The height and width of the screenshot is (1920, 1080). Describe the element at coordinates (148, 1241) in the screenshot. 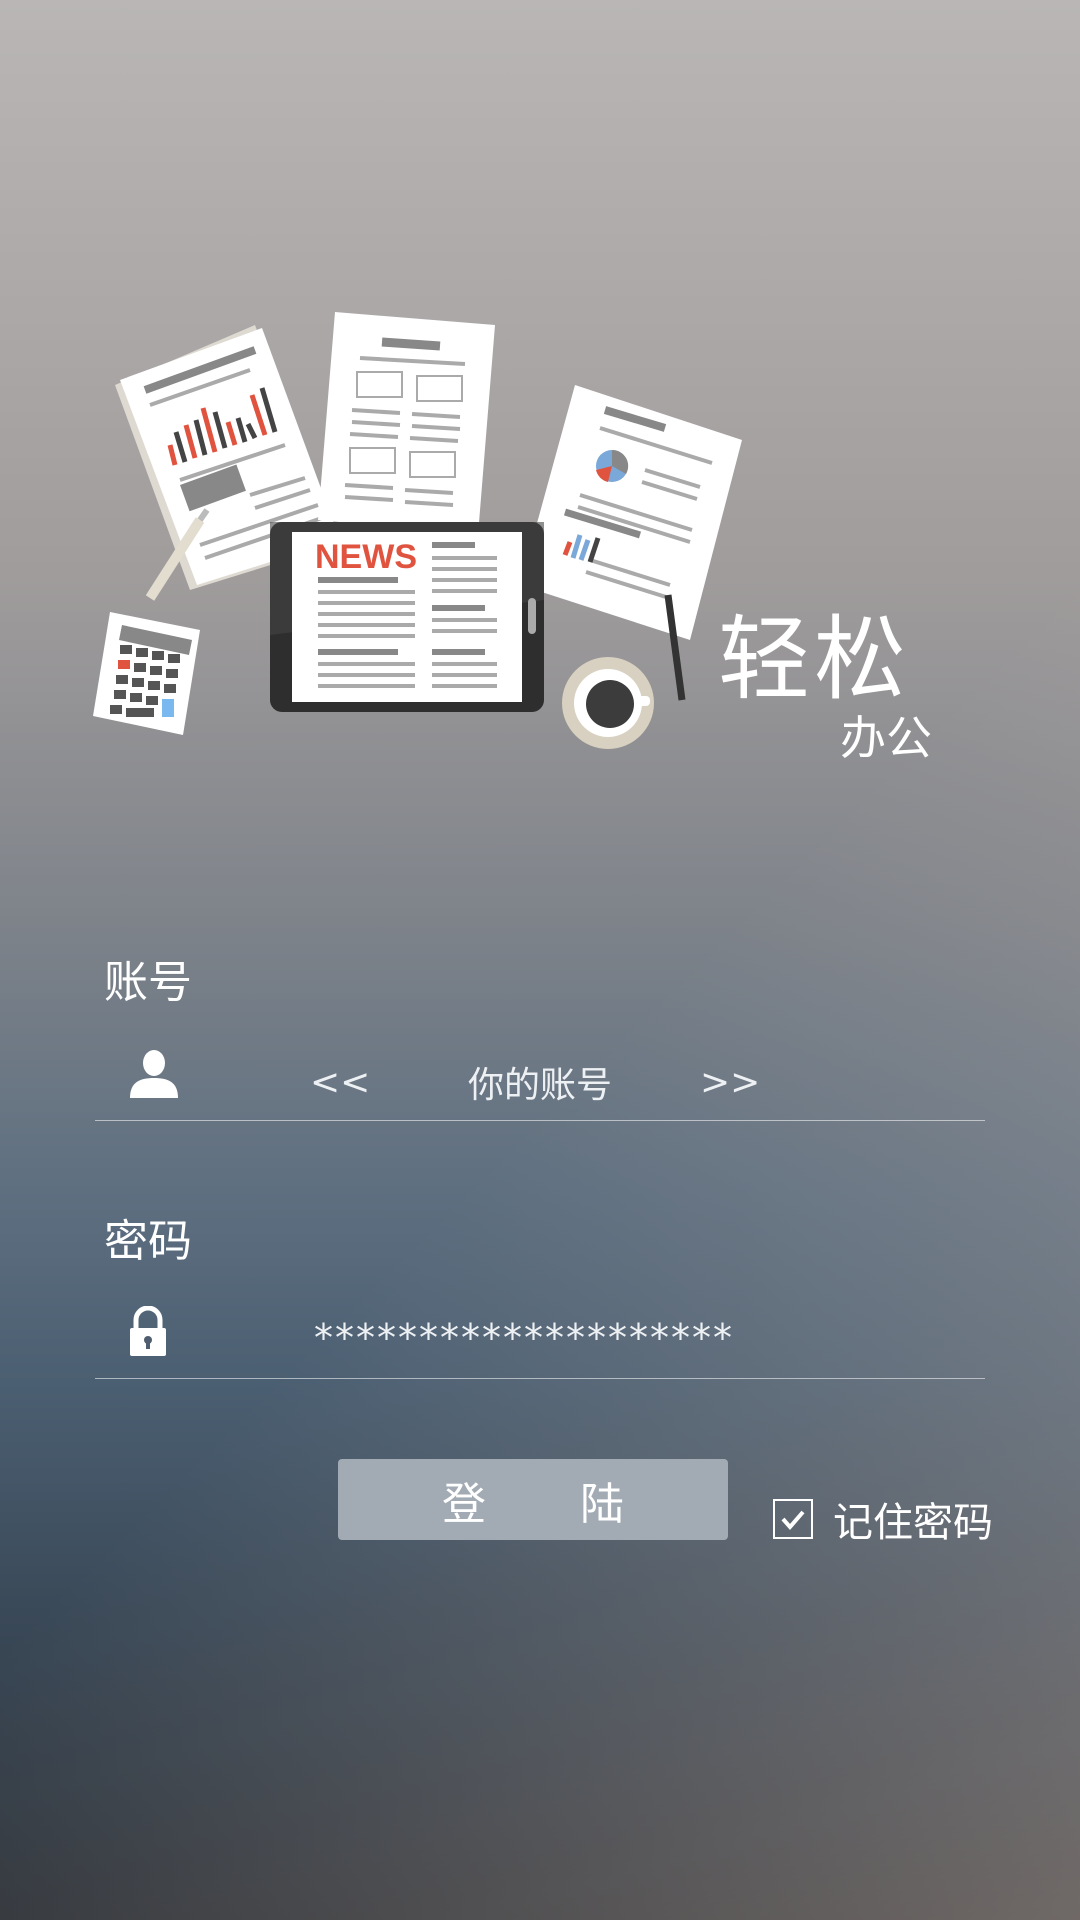

I see `password-label: 密码` at that location.